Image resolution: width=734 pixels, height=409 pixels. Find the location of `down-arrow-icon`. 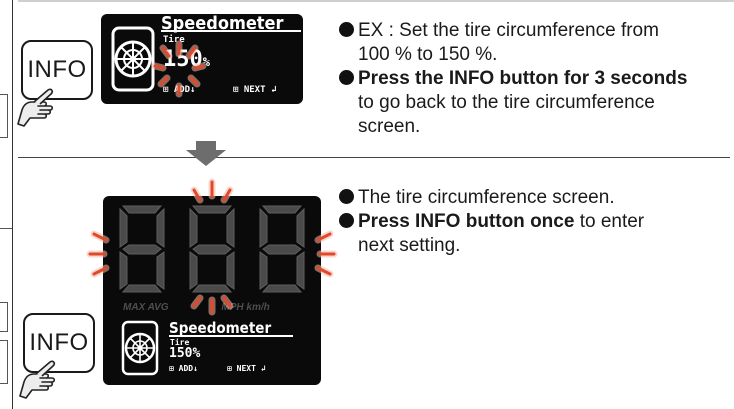

down-arrow-icon is located at coordinates (206, 158).